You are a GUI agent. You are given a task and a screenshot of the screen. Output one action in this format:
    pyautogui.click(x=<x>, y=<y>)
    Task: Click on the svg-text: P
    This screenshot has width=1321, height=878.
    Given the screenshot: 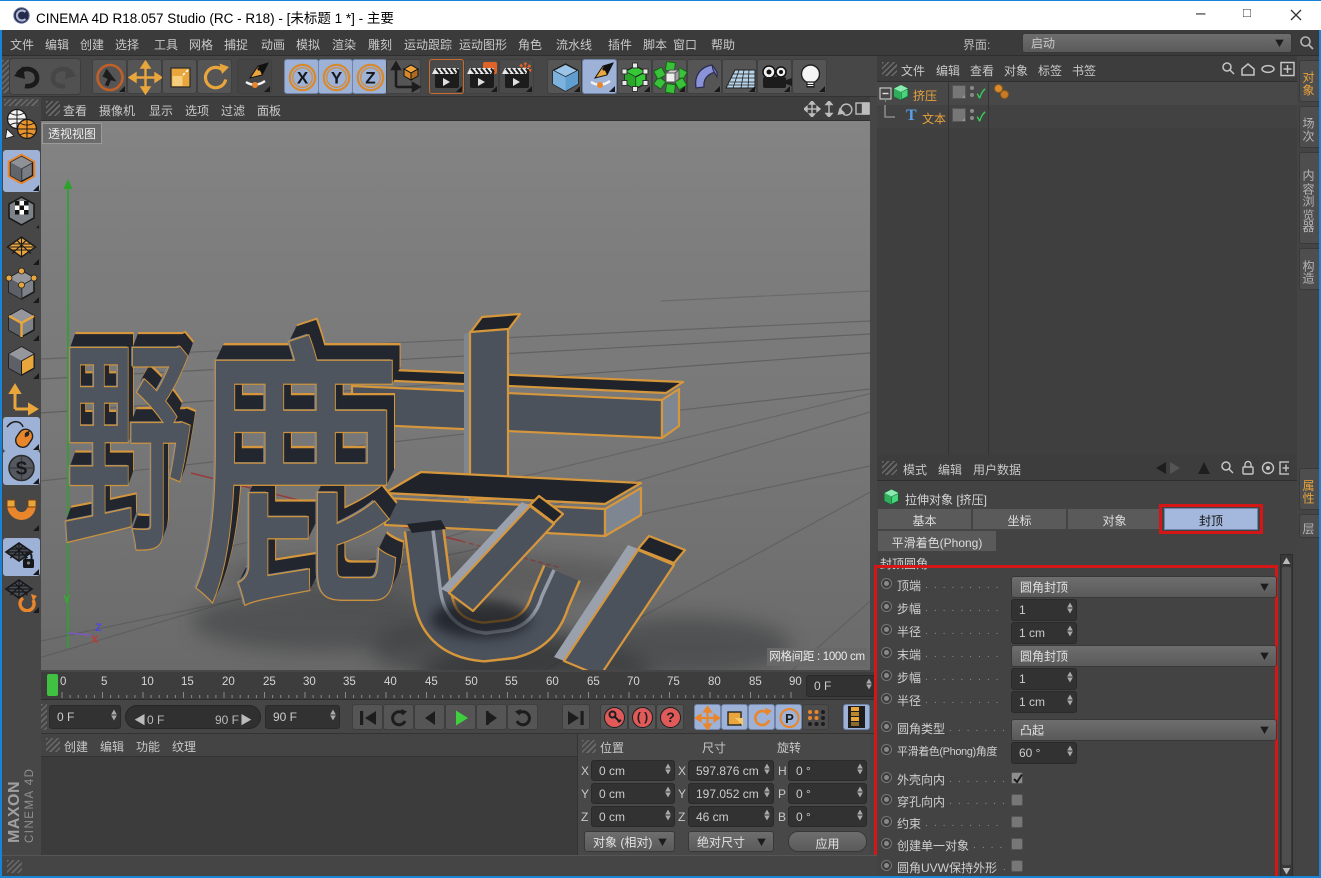 What is the action you would take?
    pyautogui.click(x=789, y=718)
    